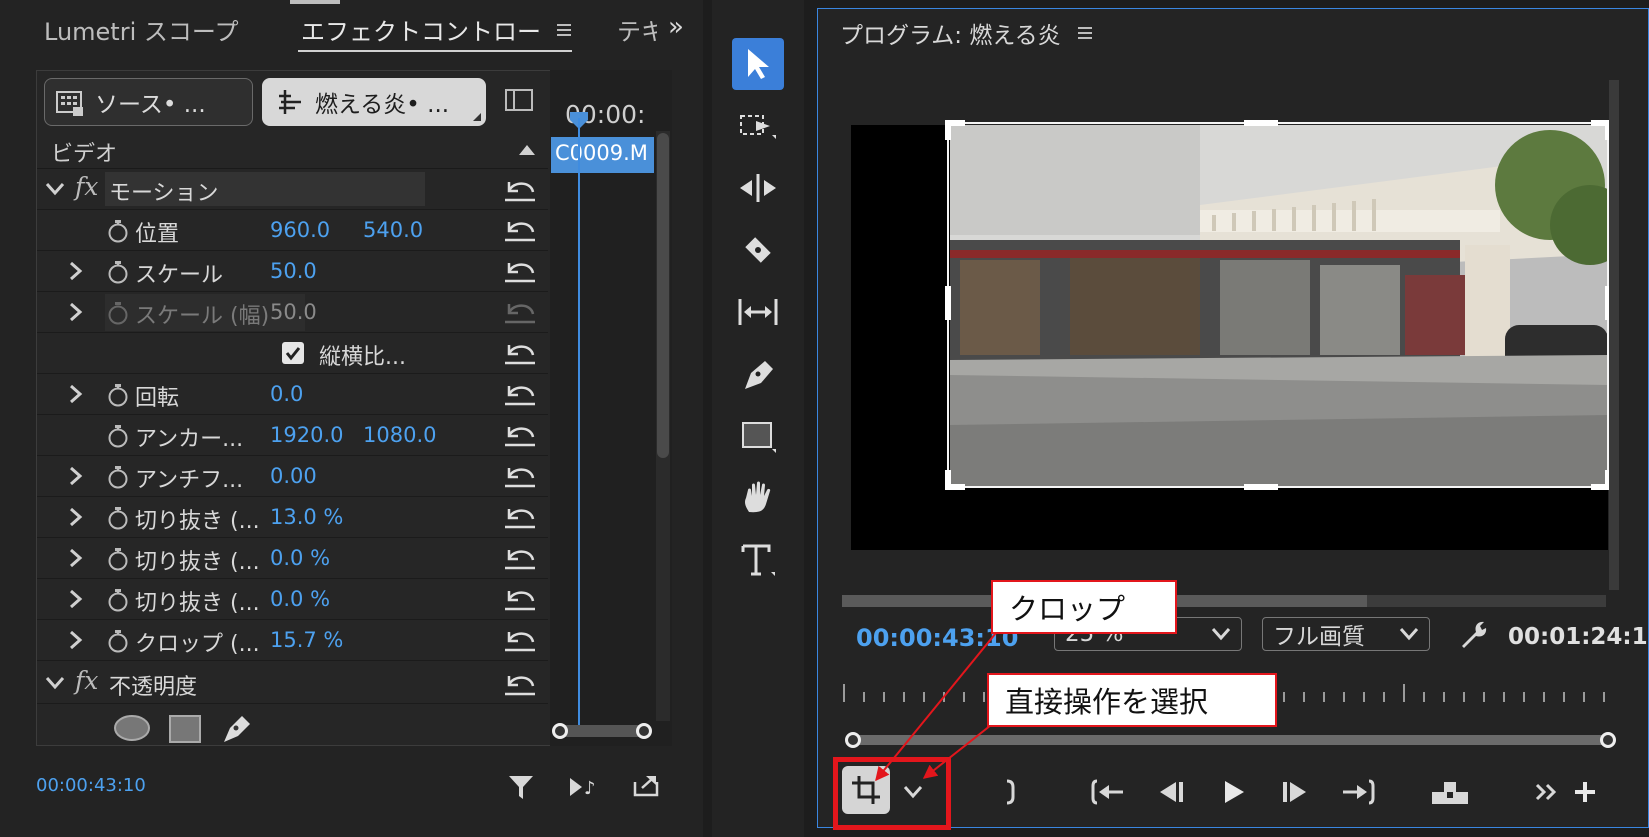 The height and width of the screenshot is (837, 1649). What do you see at coordinates (1172, 792) in the screenshot?
I see `step-back-button` at bounding box center [1172, 792].